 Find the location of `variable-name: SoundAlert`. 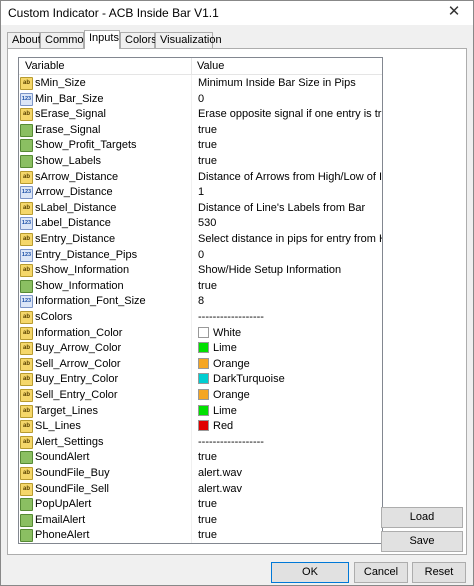

variable-name: SoundAlert is located at coordinates (112, 458).